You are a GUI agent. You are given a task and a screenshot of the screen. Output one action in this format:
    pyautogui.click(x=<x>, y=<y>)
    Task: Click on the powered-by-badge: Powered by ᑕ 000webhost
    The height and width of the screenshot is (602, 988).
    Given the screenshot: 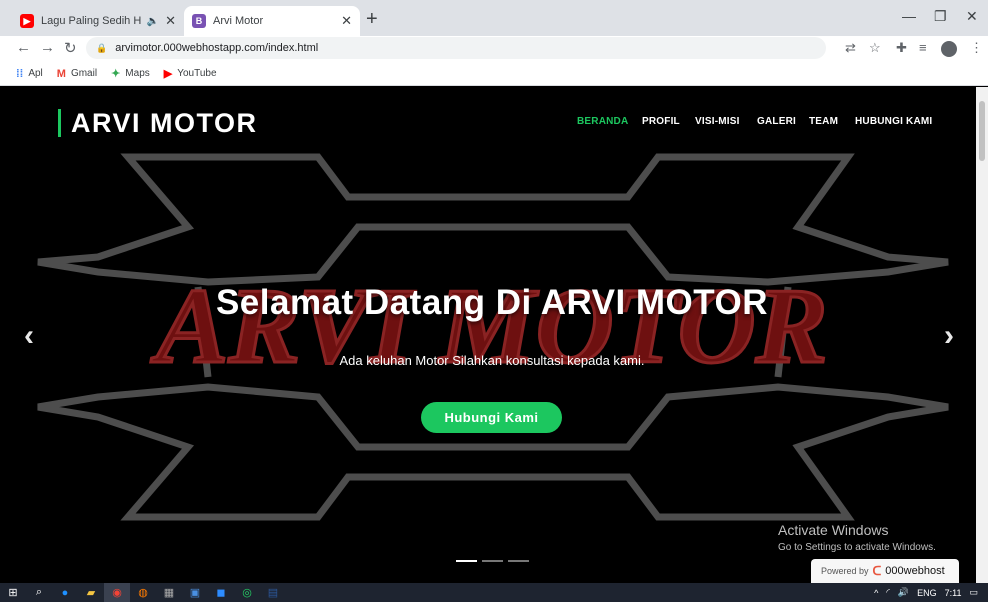 What is the action you would take?
    pyautogui.click(x=885, y=571)
    